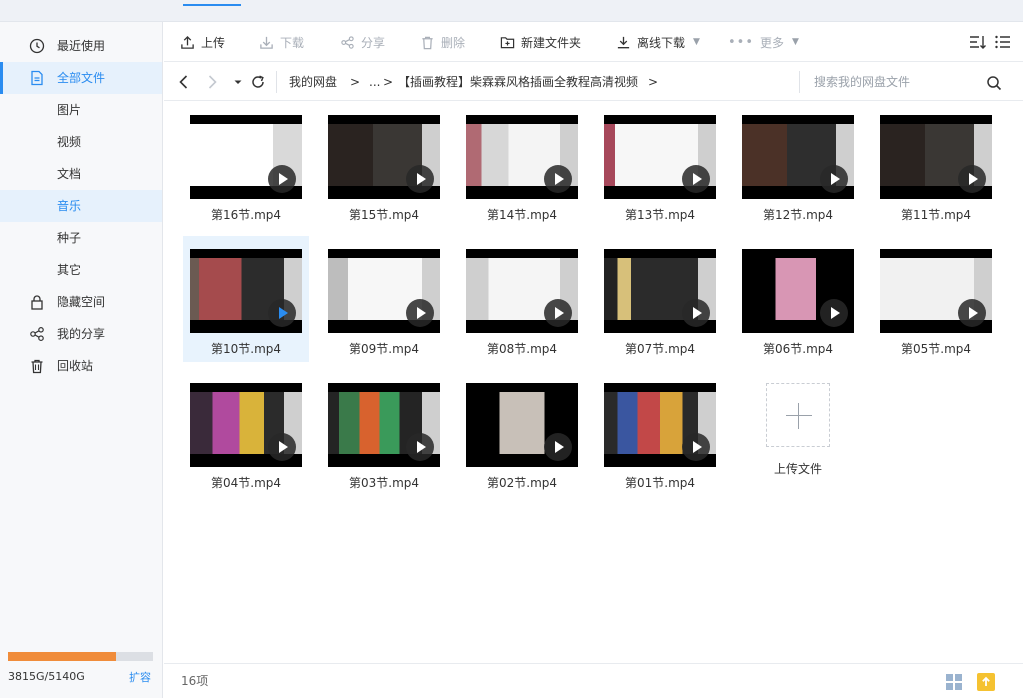  I want to click on sidebar-item-images: 图片, so click(81, 110).